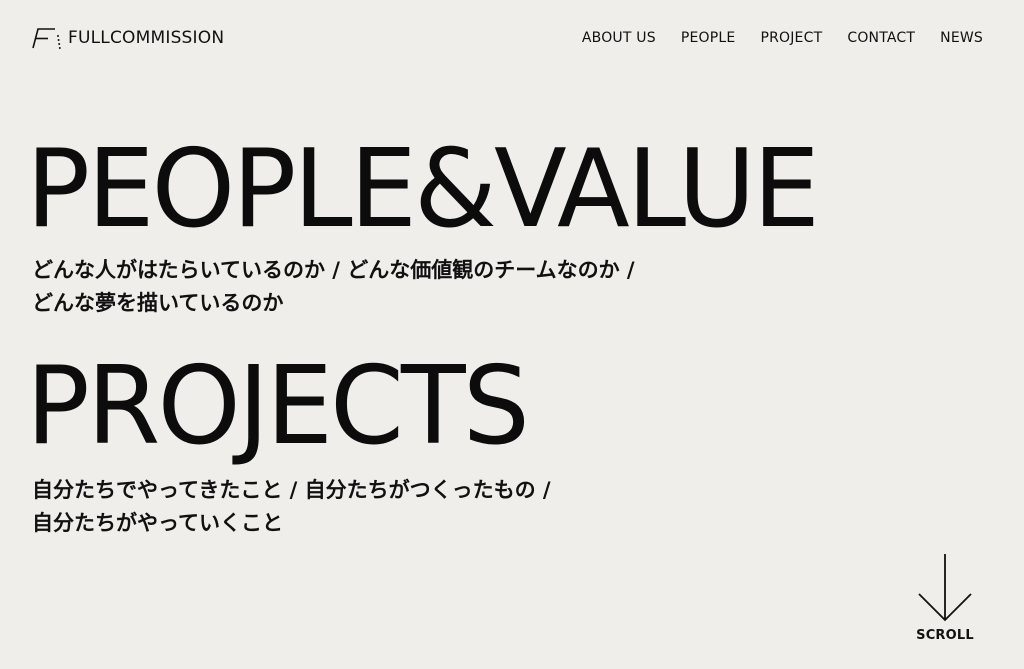  What do you see at coordinates (46, 38) in the screenshot?
I see `logo-mark-icon` at bounding box center [46, 38].